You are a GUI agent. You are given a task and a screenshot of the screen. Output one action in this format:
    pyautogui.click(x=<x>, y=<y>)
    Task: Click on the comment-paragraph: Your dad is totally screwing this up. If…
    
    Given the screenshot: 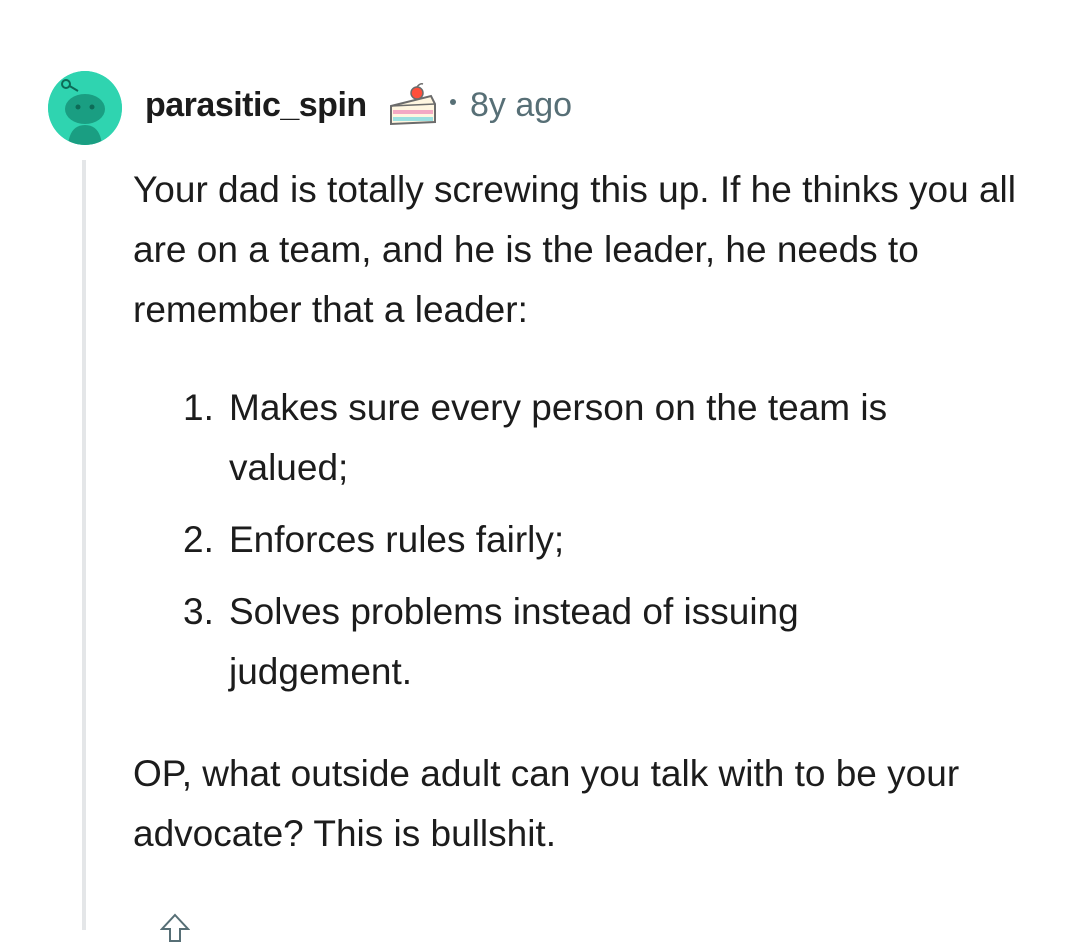 What is the action you would take?
    pyautogui.click(x=574, y=249)
    